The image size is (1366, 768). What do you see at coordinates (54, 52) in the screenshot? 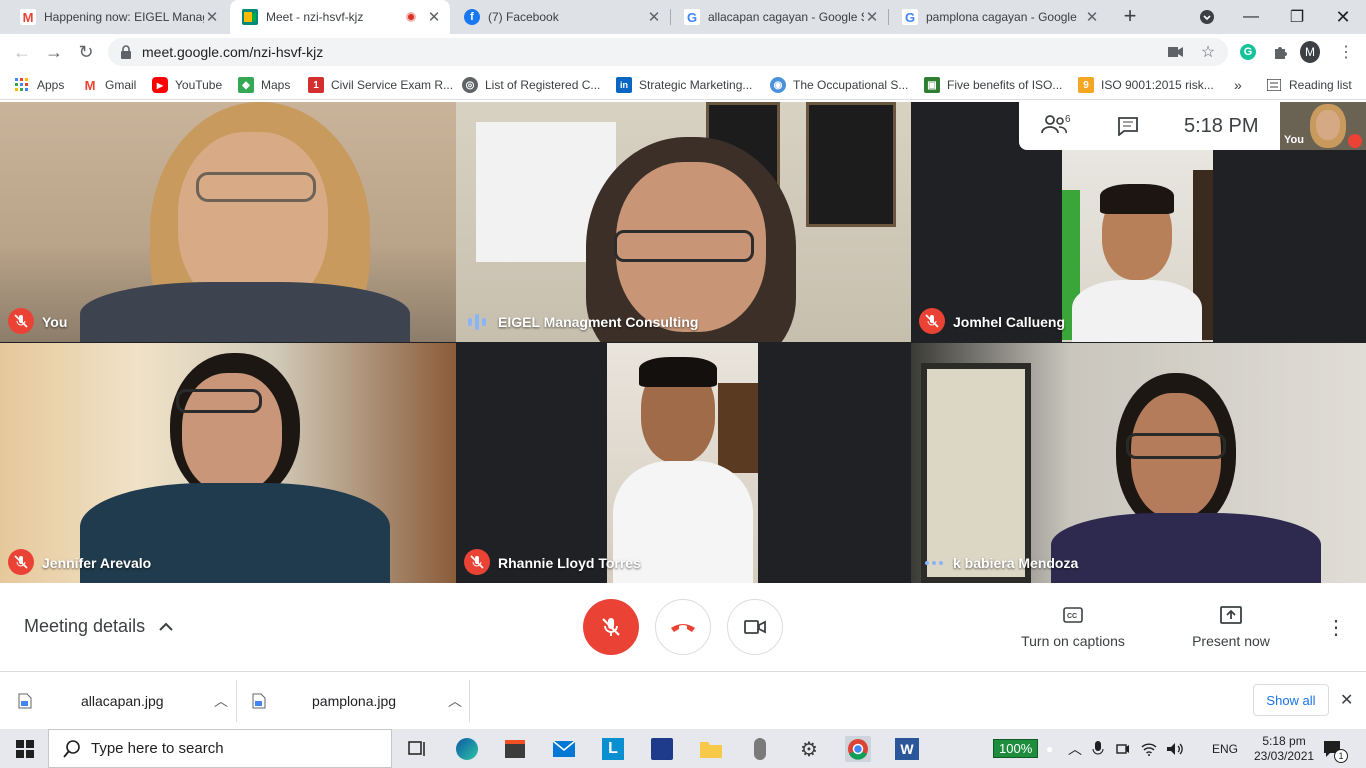
I see `forward-button: →` at bounding box center [54, 52].